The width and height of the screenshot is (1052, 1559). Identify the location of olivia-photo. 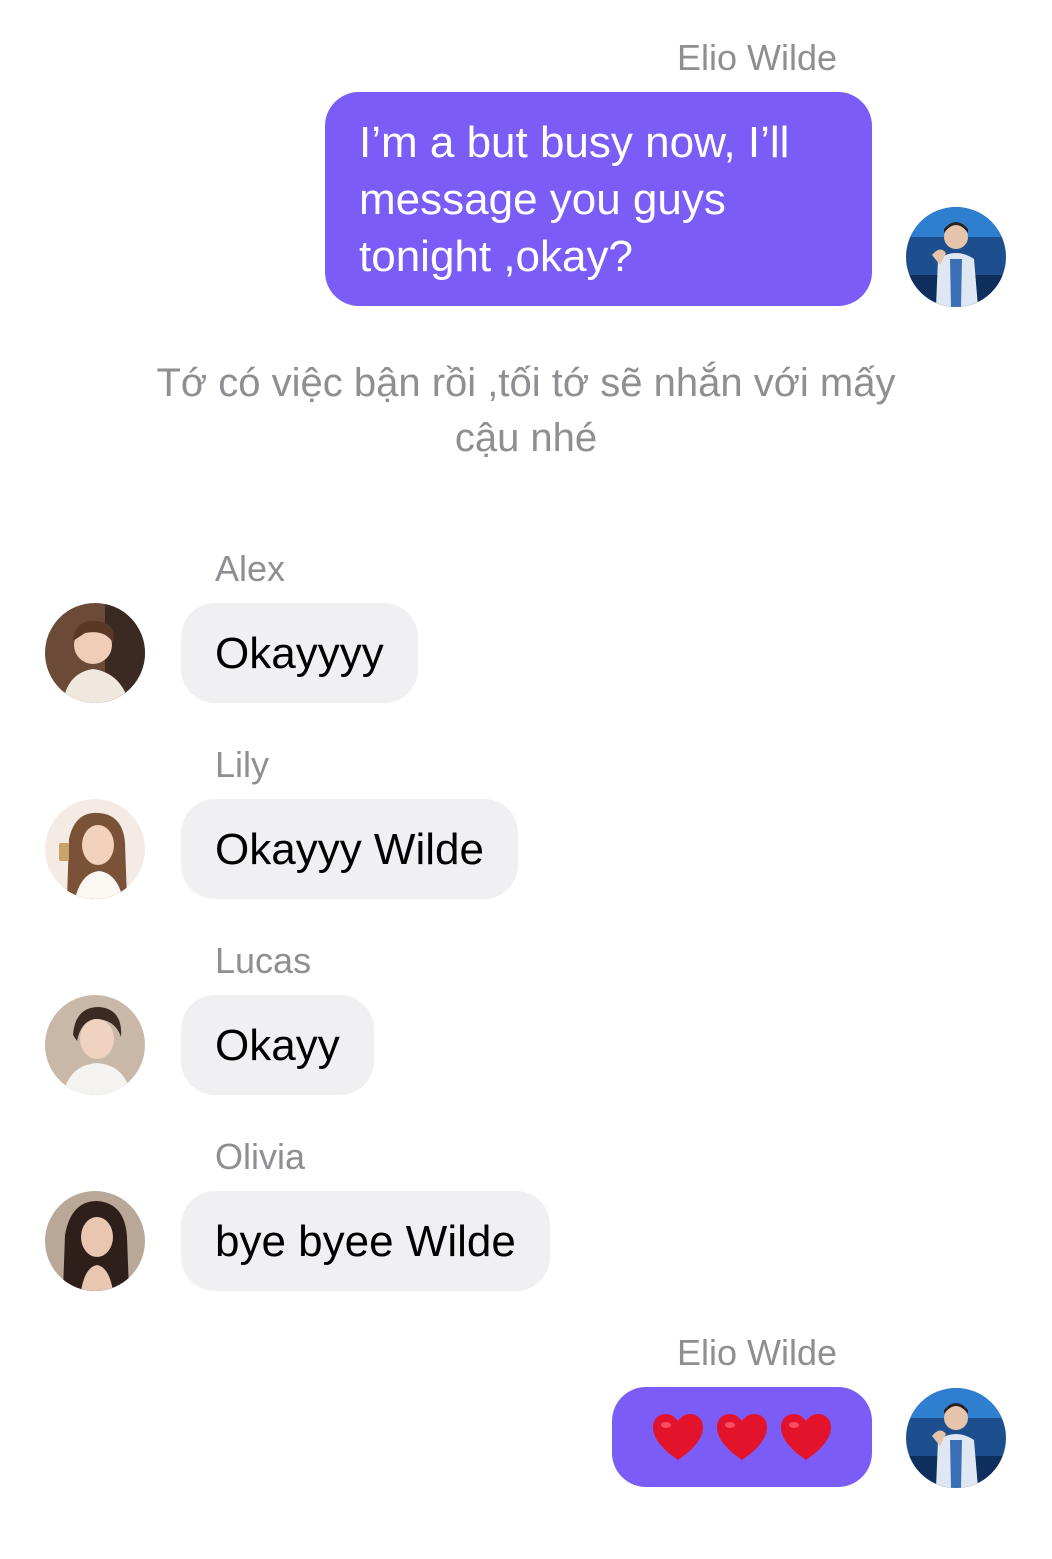
(95, 1241).